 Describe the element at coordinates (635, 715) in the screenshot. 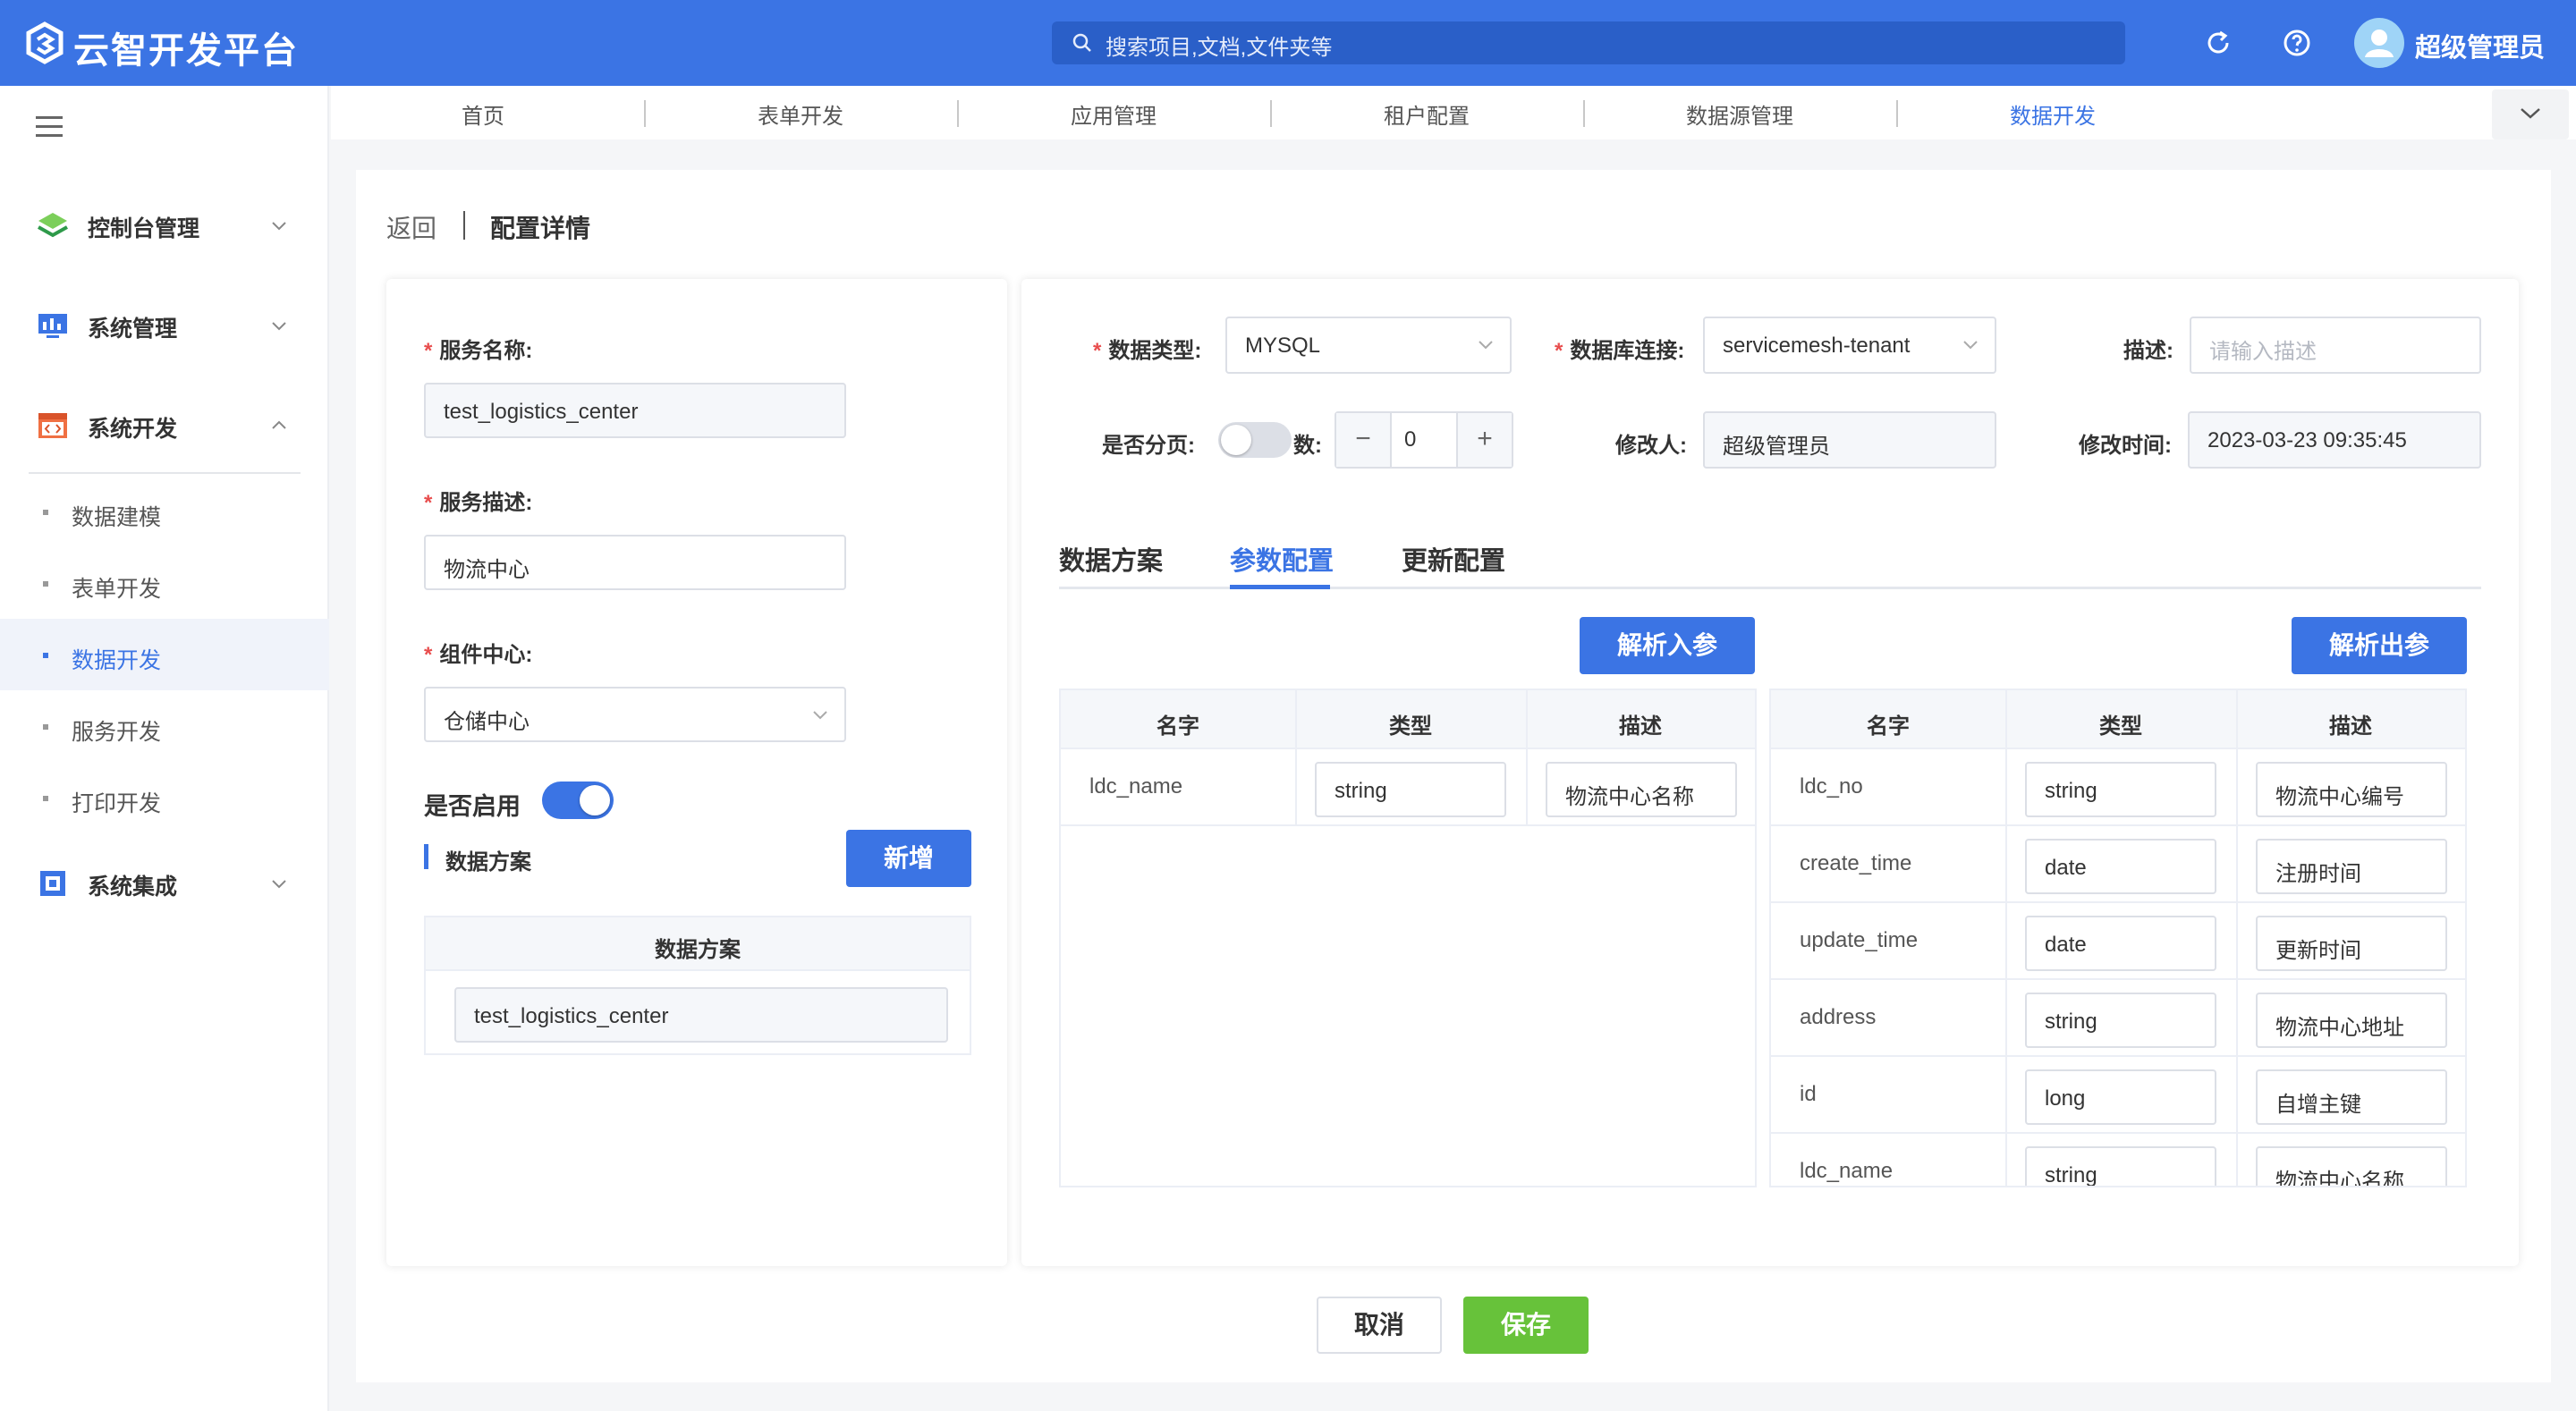

I see `component-center-select: 仓储中心` at that location.